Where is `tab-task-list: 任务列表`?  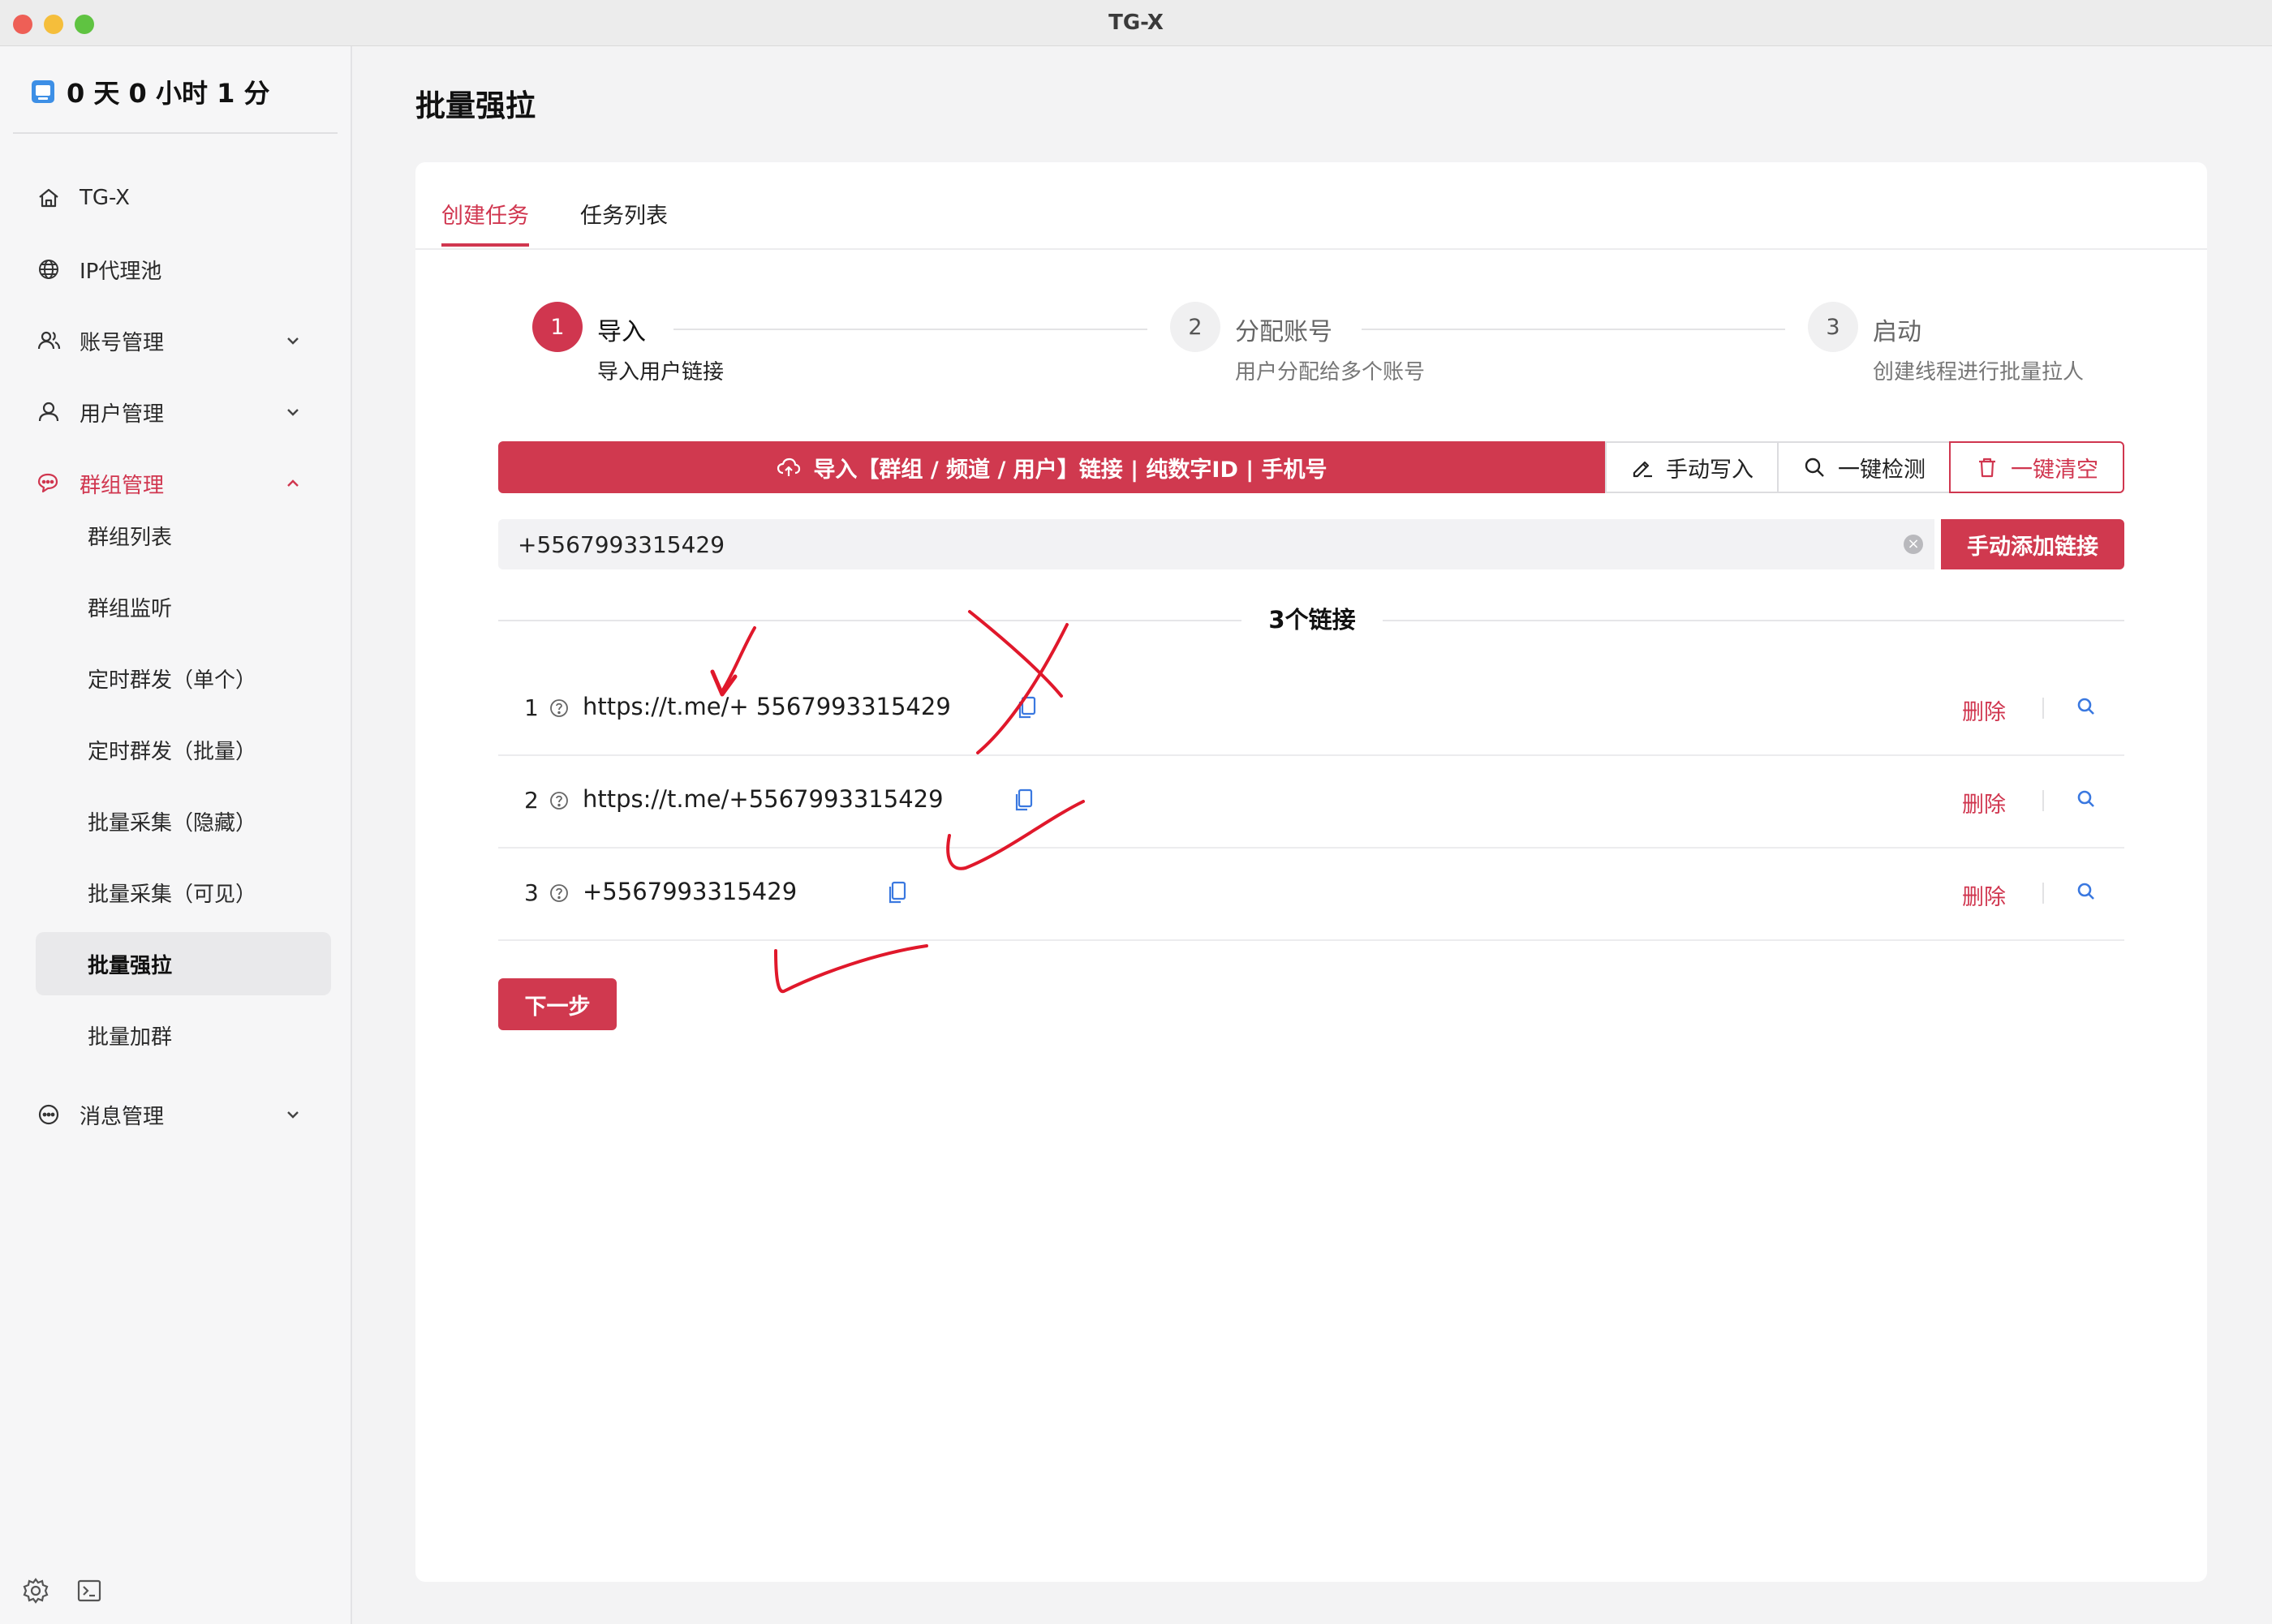
tab-task-list: 任务列表 is located at coordinates (624, 214).